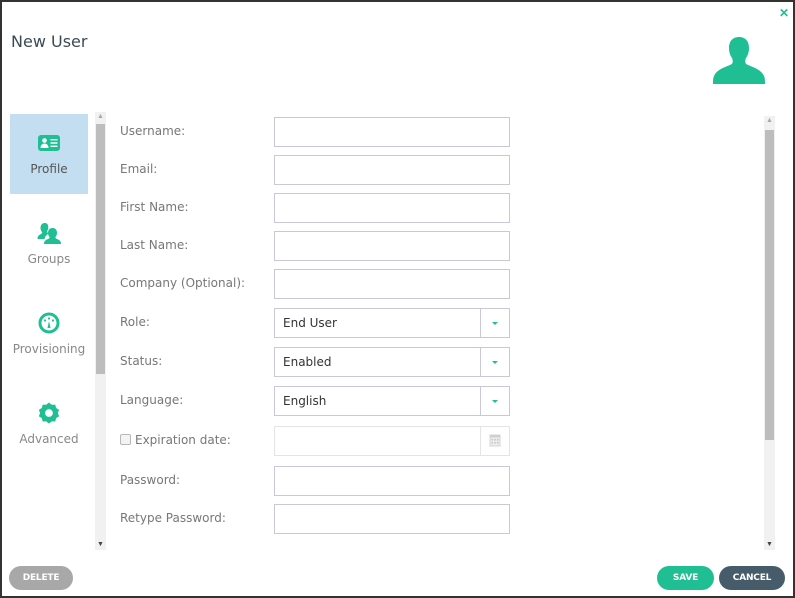 This screenshot has height=598, width=795. Describe the element at coordinates (739, 60) in the screenshot. I see `user-silhouette-icon` at that location.